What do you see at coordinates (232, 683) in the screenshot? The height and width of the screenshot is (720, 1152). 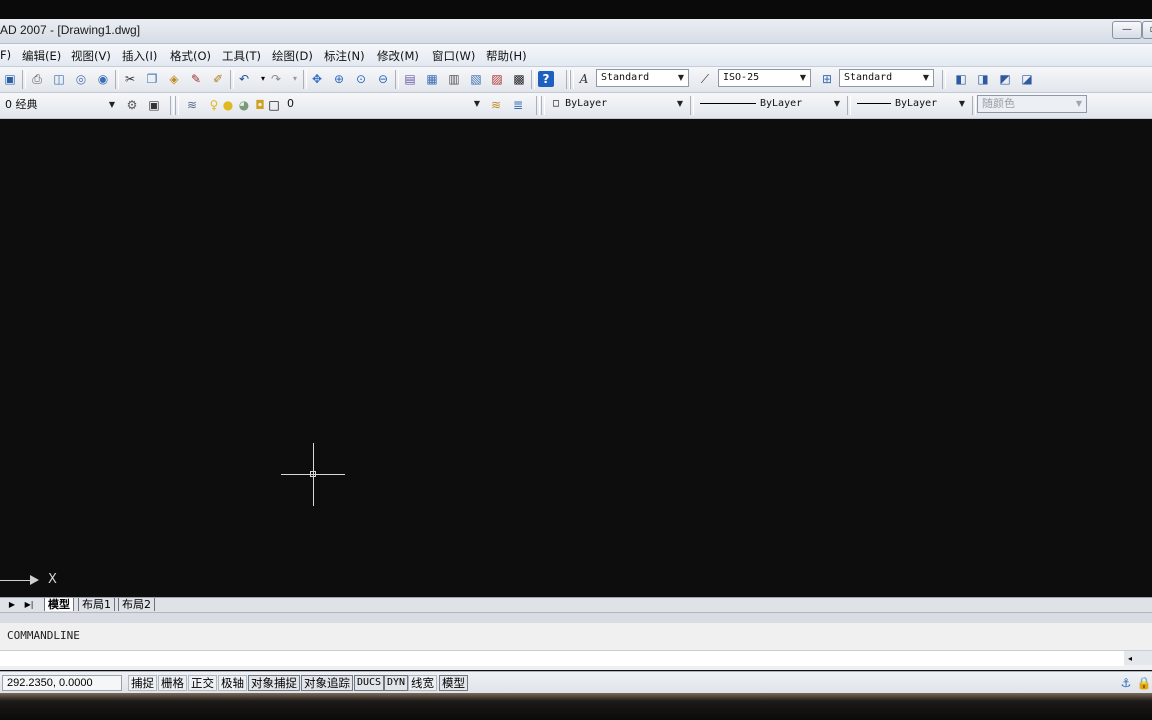 I see `status-polar-button: 极轴` at bounding box center [232, 683].